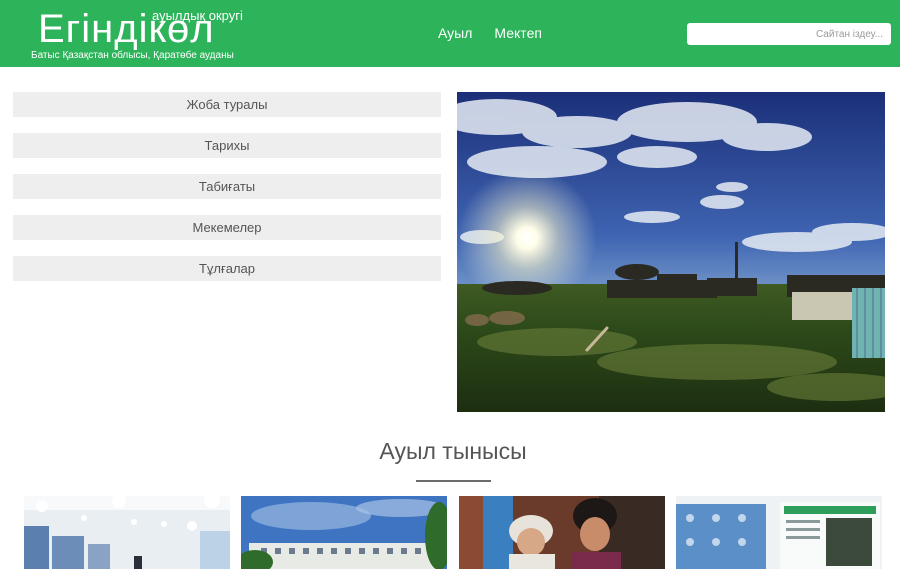 The height and width of the screenshot is (569, 900). I want to click on sidebar-item-nature: Табиғаты, so click(227, 186).